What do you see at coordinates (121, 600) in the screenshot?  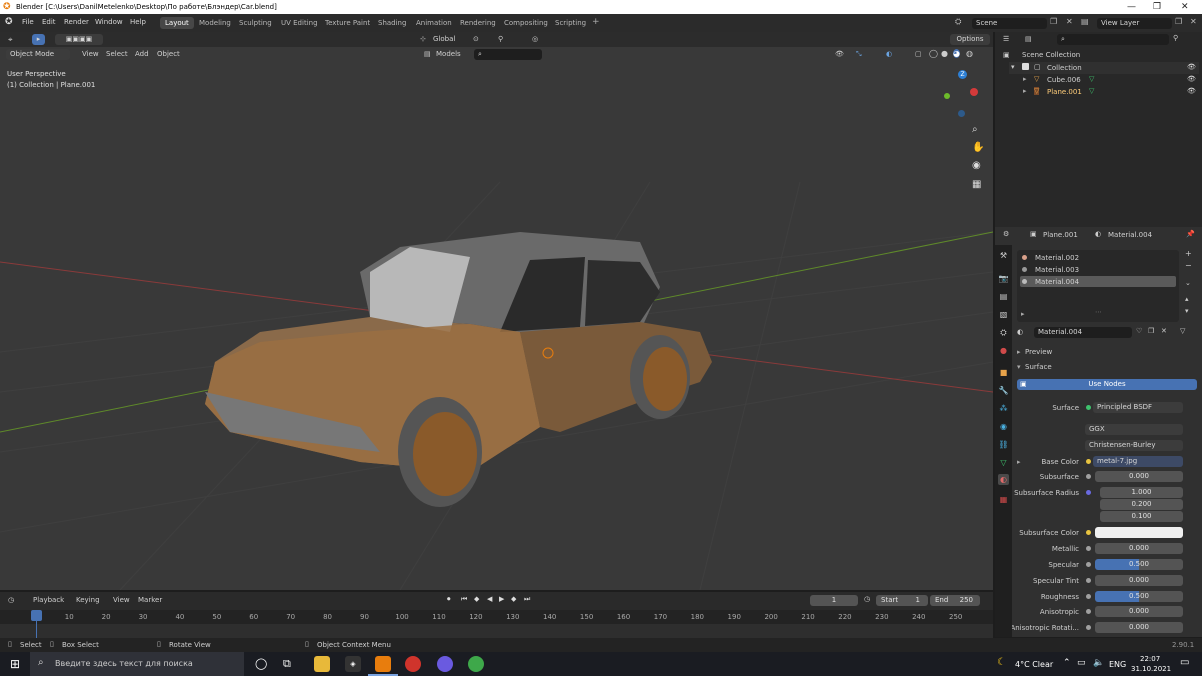 I see `menu-view: View` at bounding box center [121, 600].